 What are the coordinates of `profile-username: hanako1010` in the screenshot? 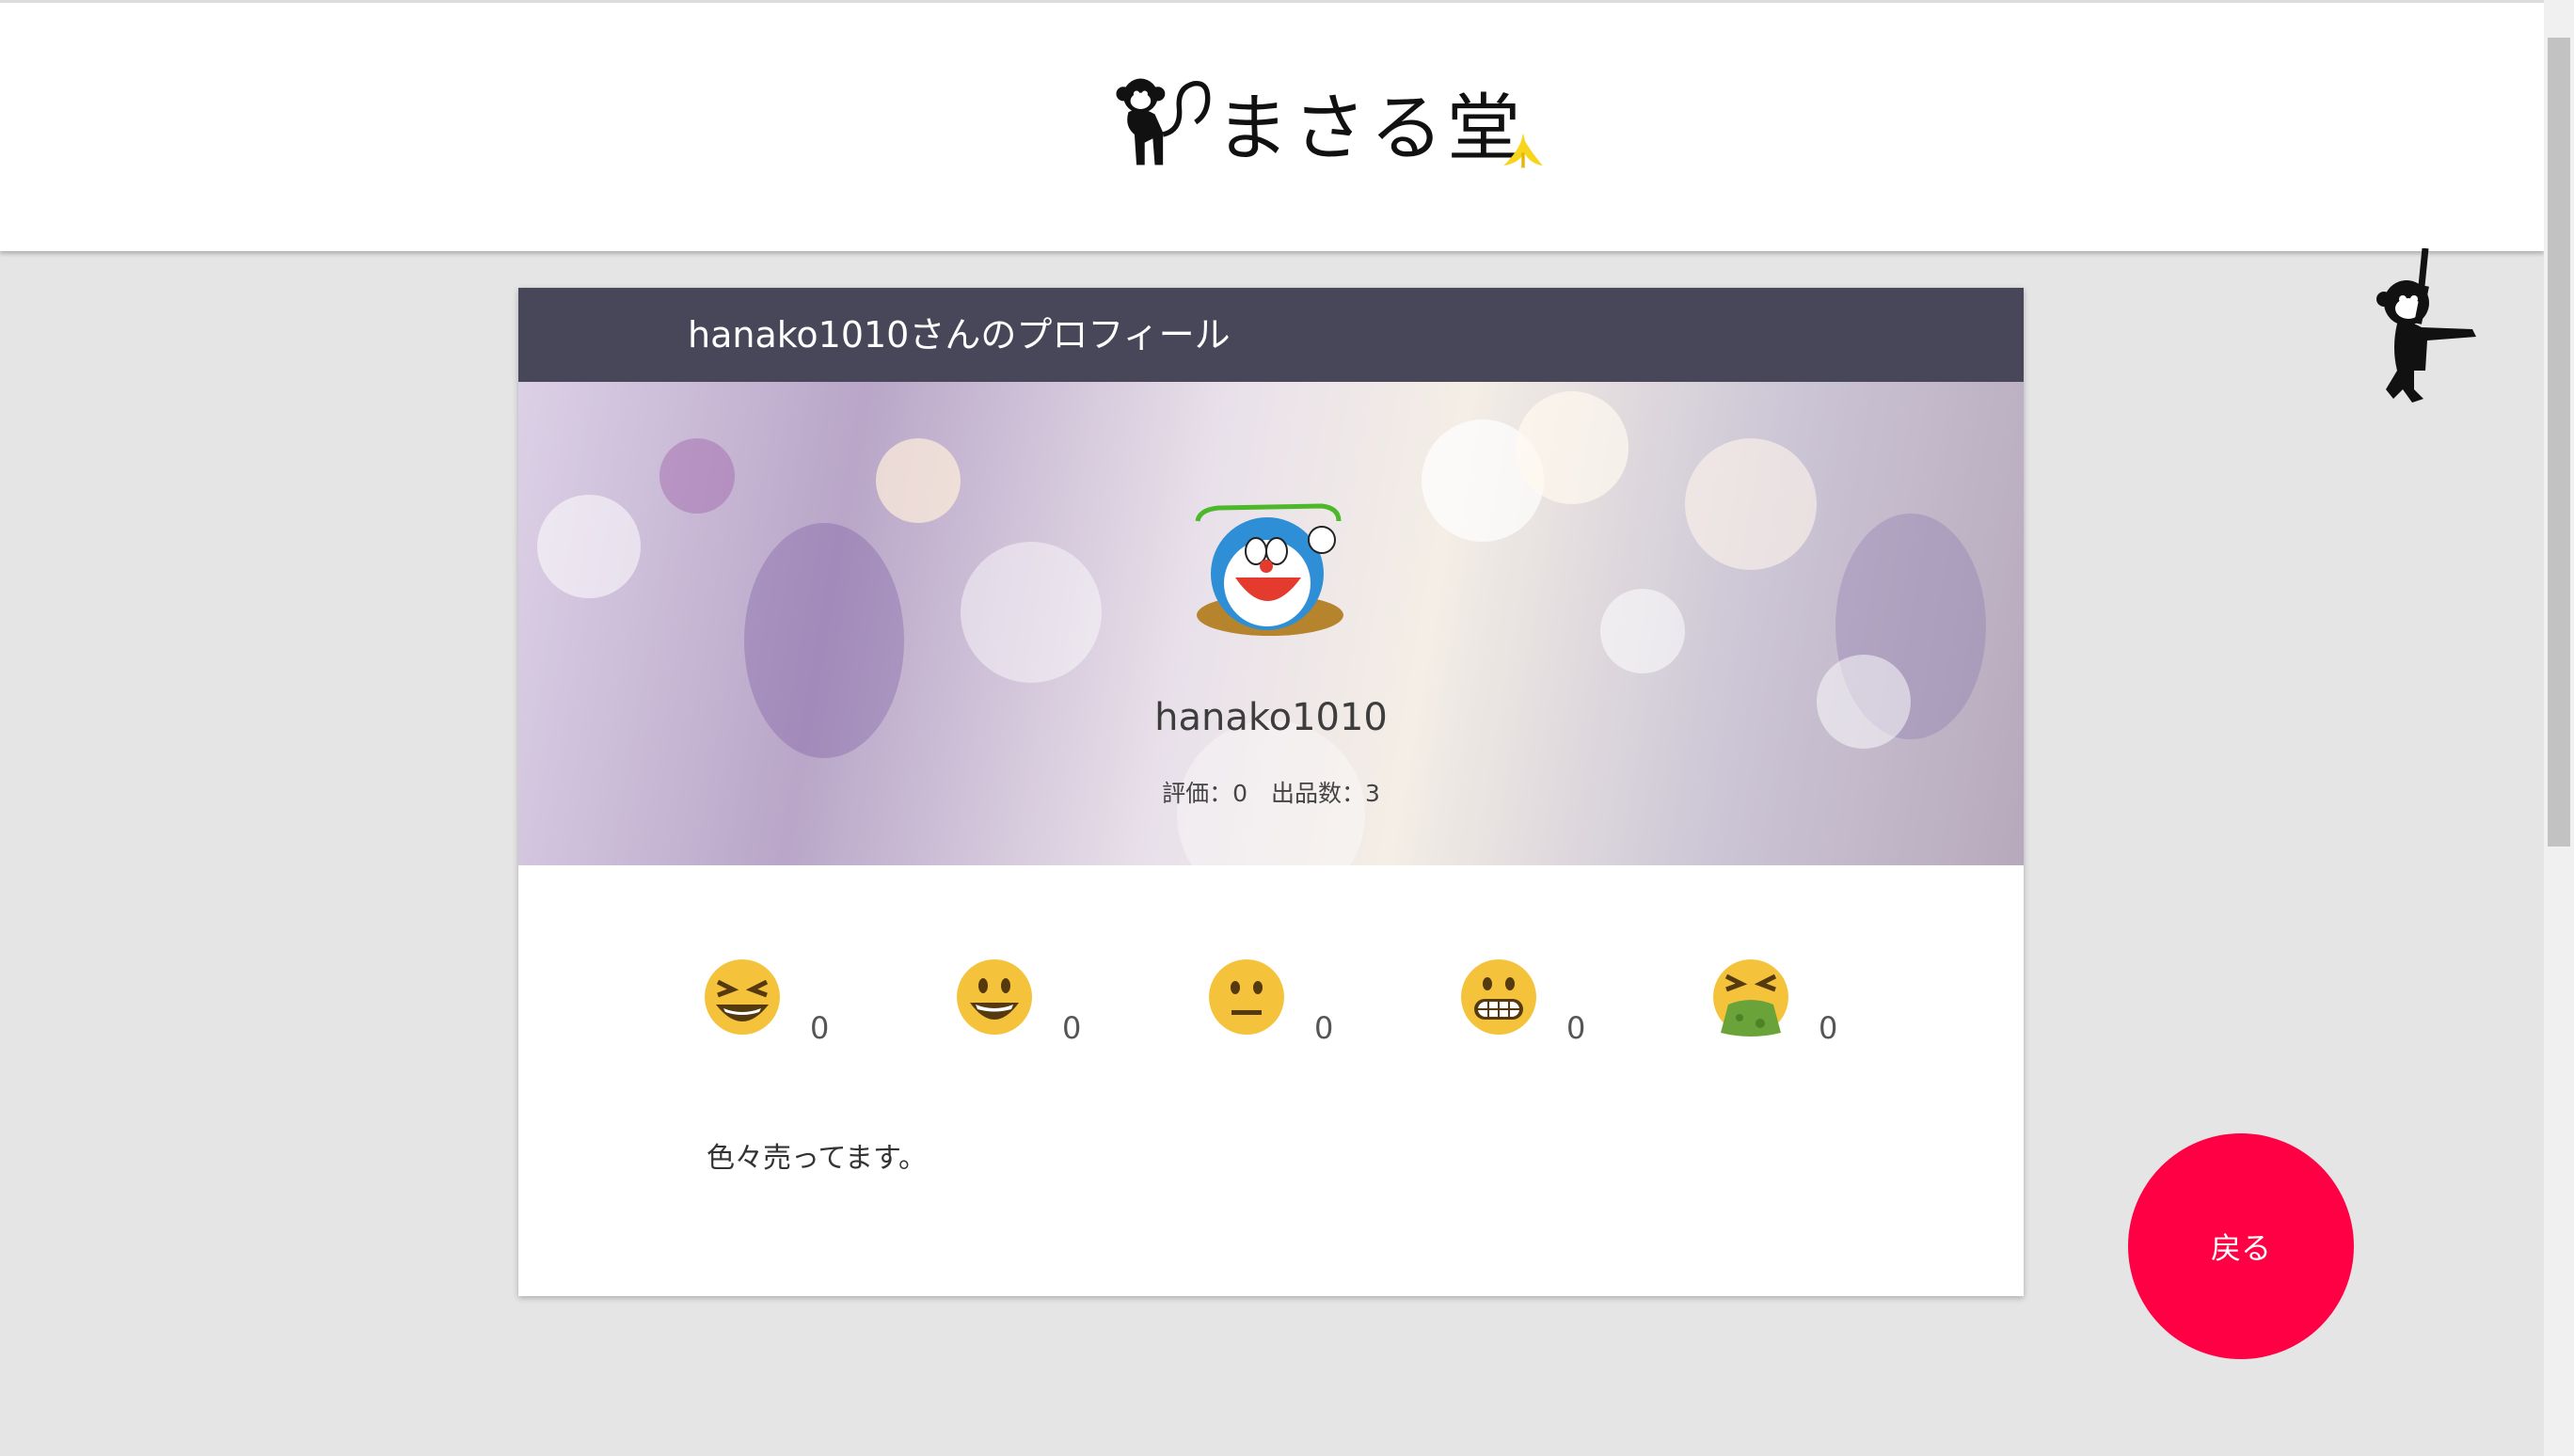 It's located at (1271, 717).